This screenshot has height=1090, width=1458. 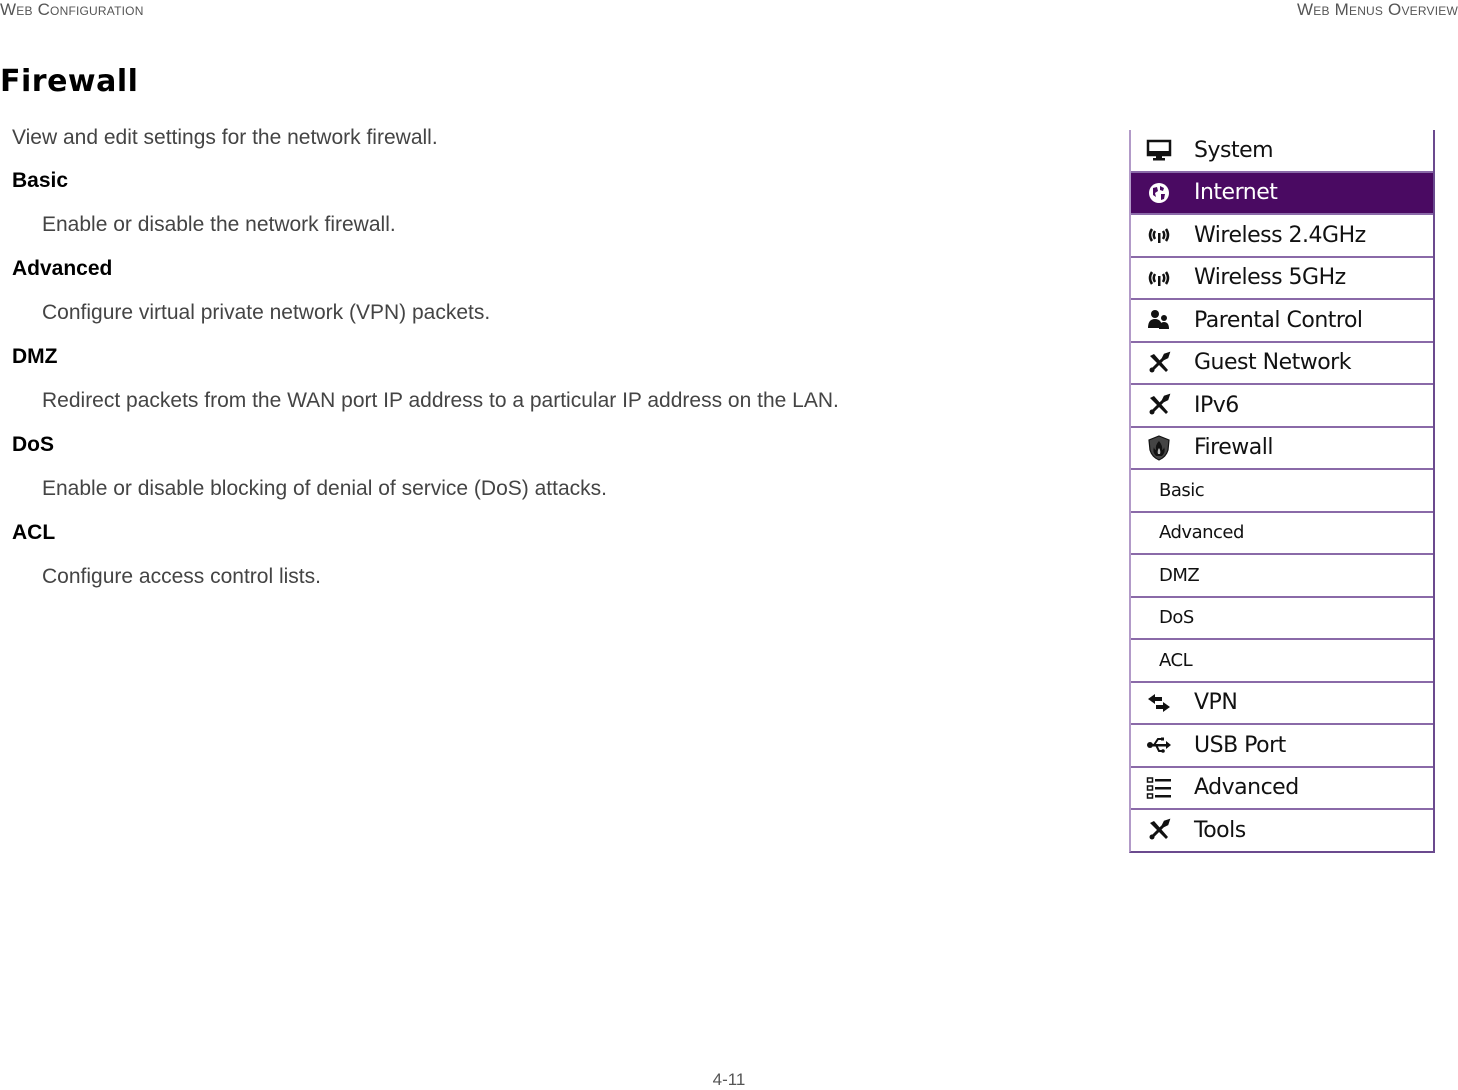 I want to click on submenu-item-dmz: DMZ, so click(x=1282, y=576).